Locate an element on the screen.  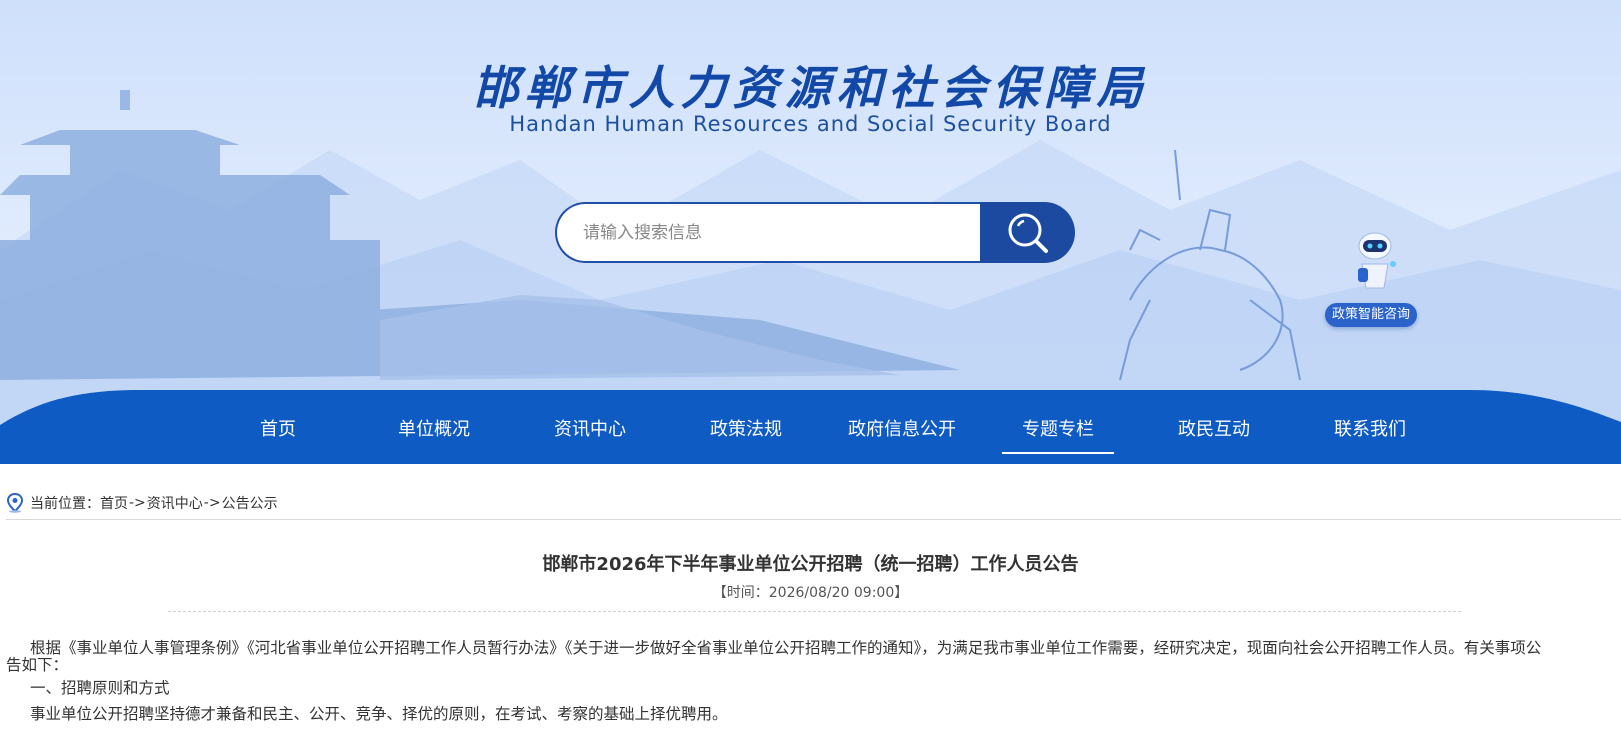
breadcrumb: 当前位置： 首页 -> 资讯中心 -> 公告公示 is located at coordinates (142, 503).